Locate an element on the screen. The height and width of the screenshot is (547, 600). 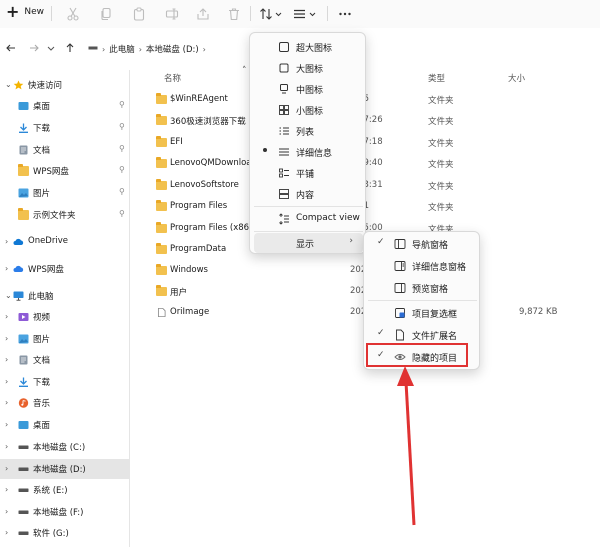
annotation-arrow is located at coordinates (406, 446).